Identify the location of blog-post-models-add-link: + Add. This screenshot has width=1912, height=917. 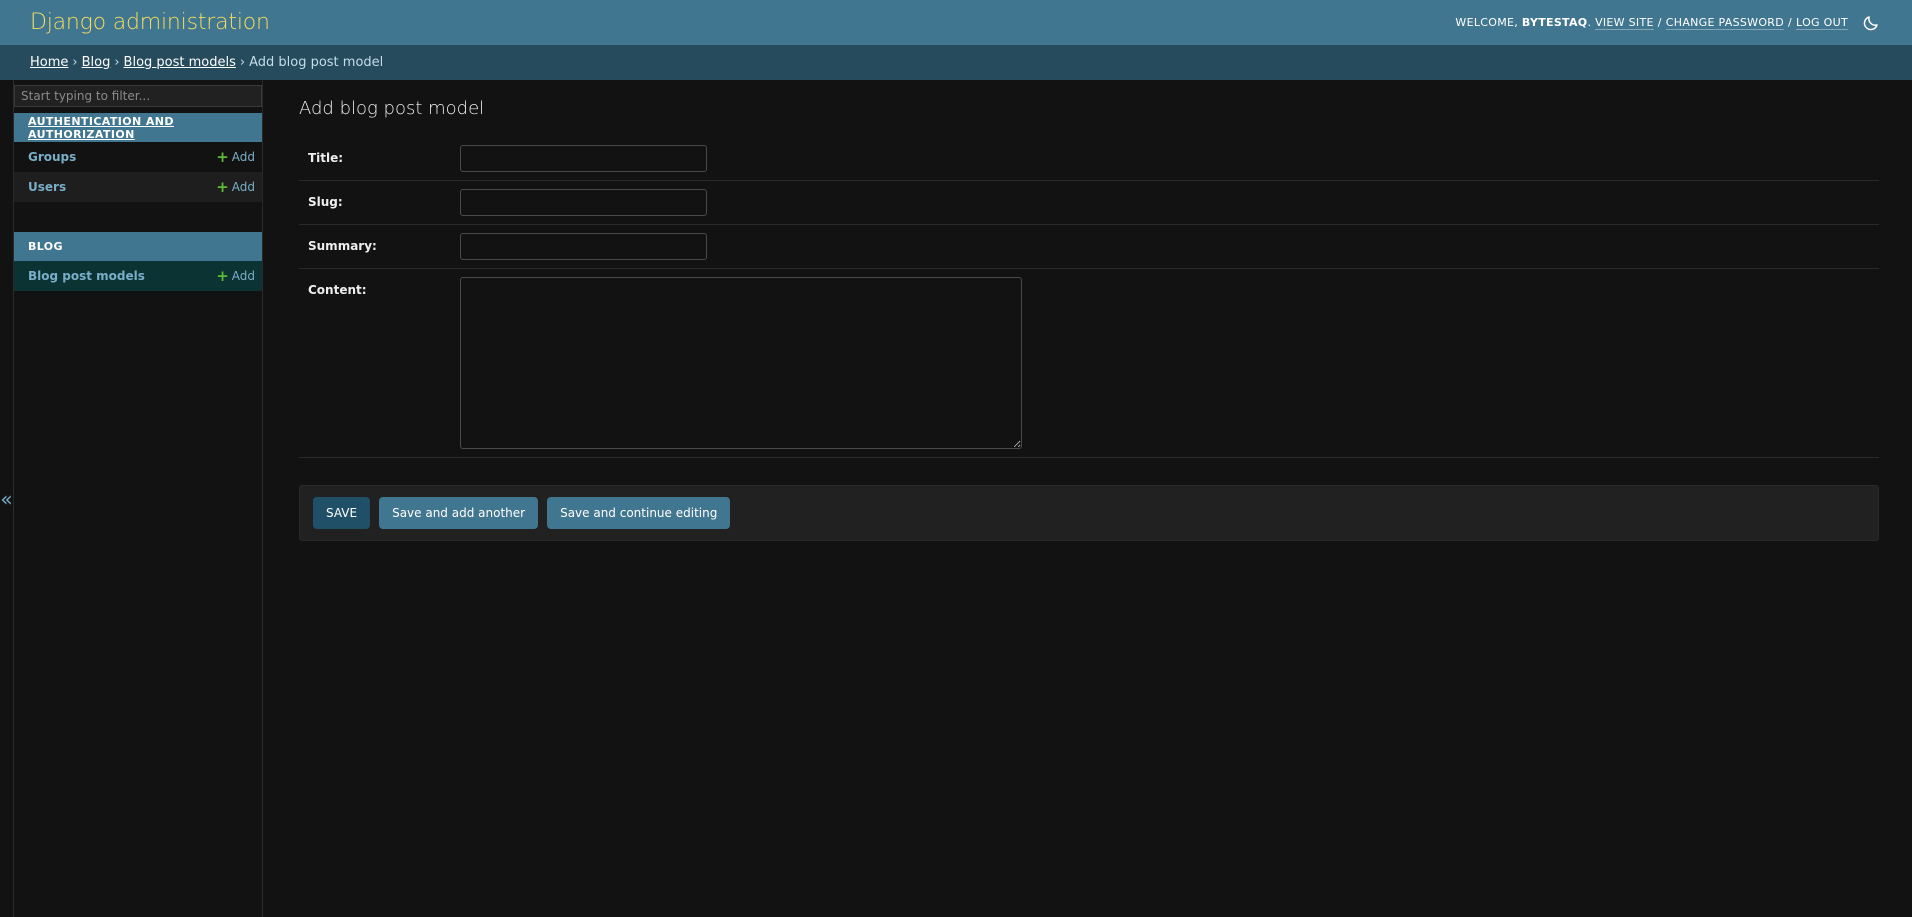
(235, 275).